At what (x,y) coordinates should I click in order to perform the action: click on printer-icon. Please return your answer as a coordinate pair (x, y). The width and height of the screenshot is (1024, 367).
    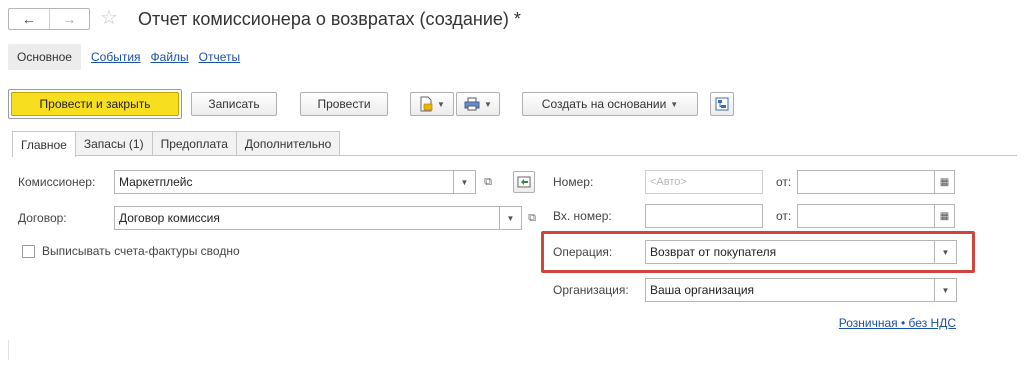
    Looking at the image, I should click on (472, 104).